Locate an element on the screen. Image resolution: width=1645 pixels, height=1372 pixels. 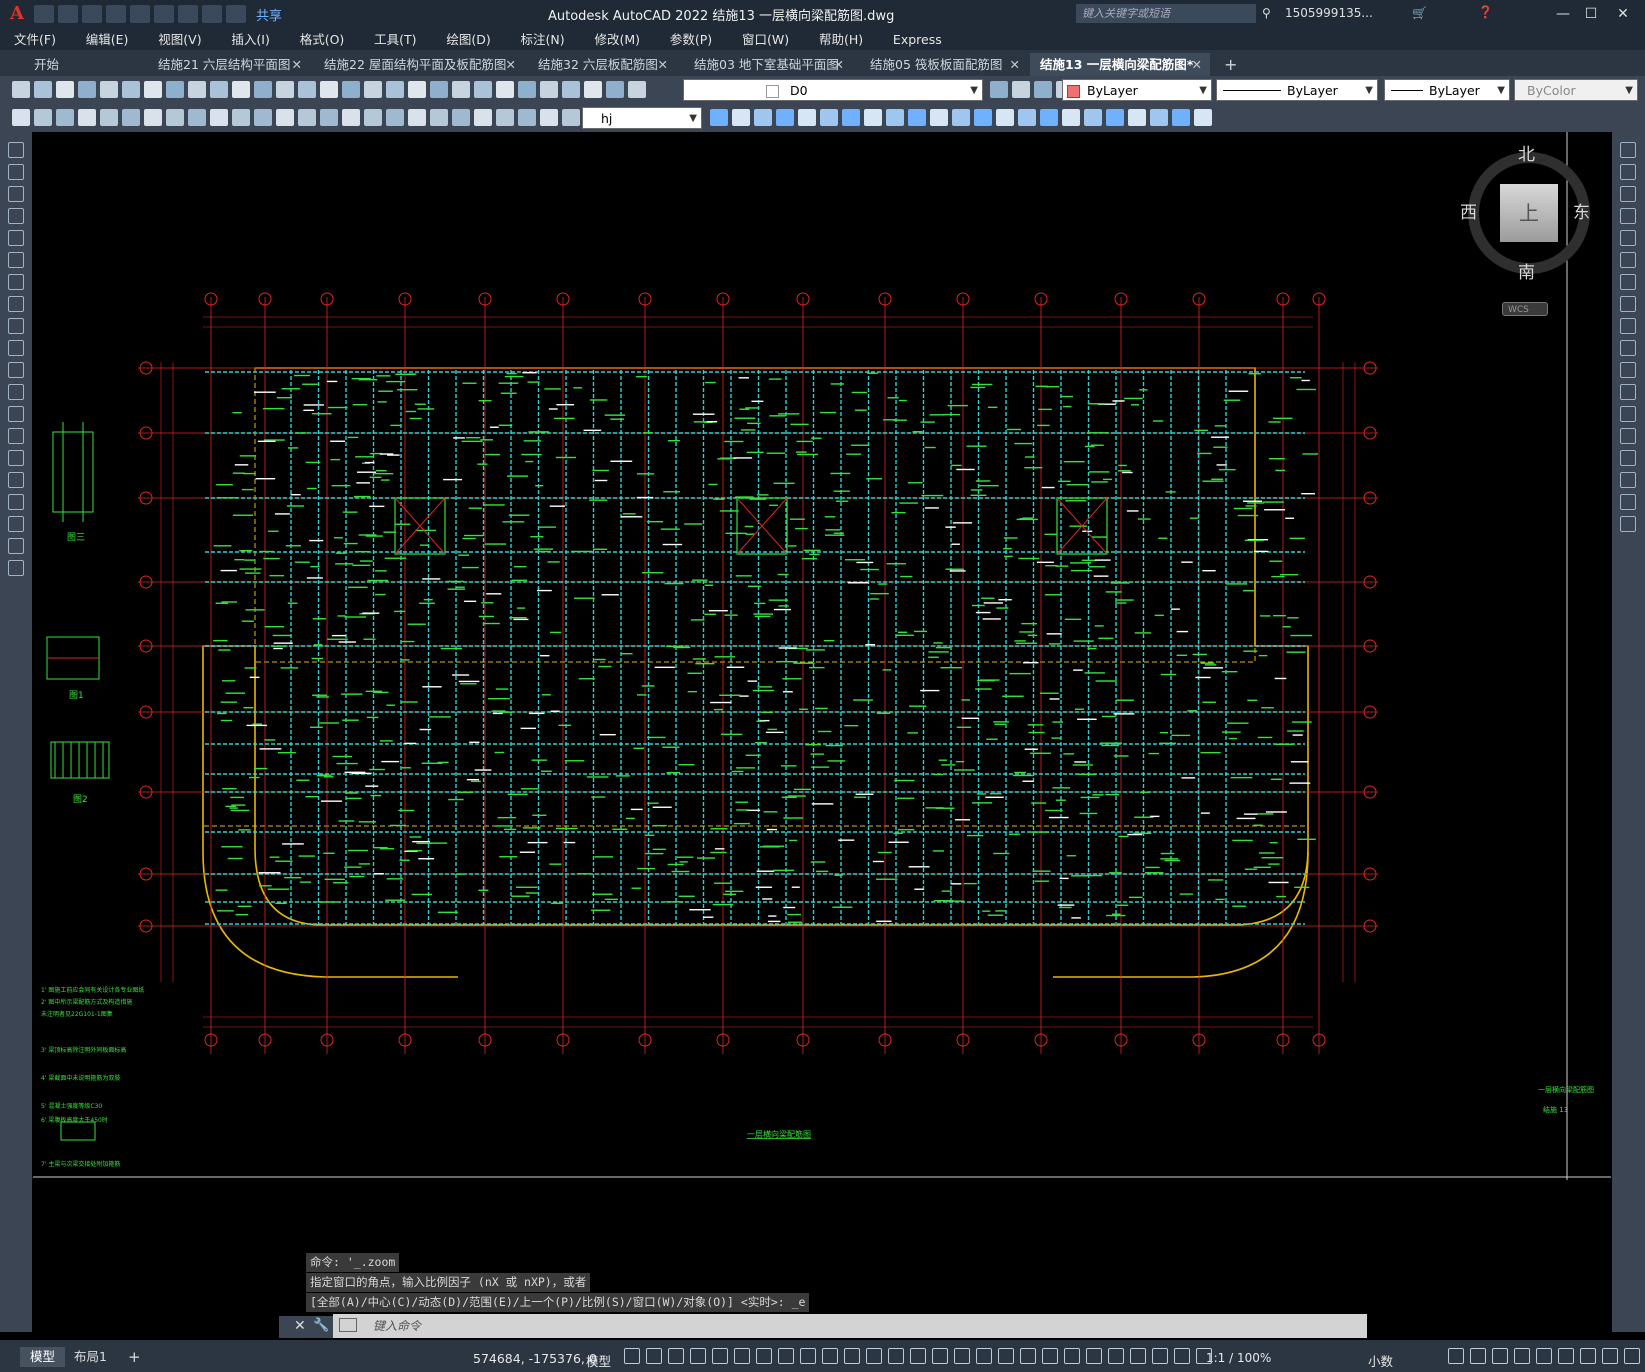
units-selector: 小数 is located at coordinates (1380, 1360).